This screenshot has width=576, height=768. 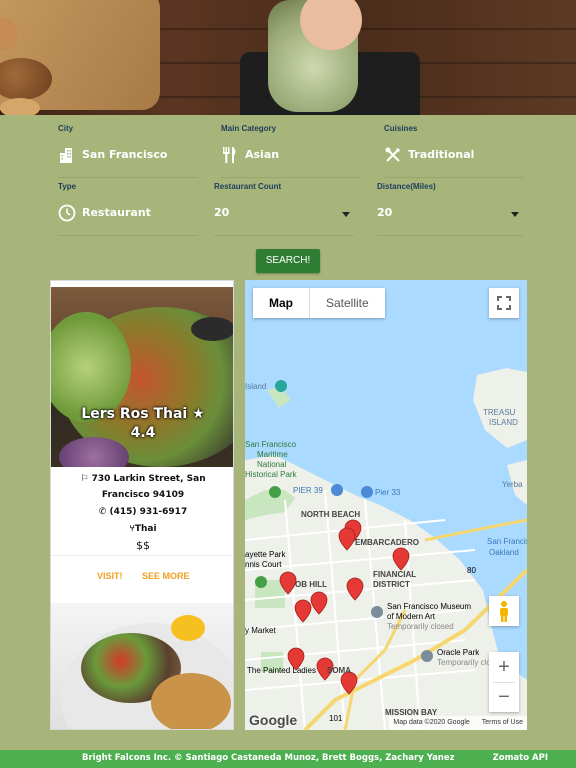 I want to click on map-label: Island, so click(x=256, y=386).